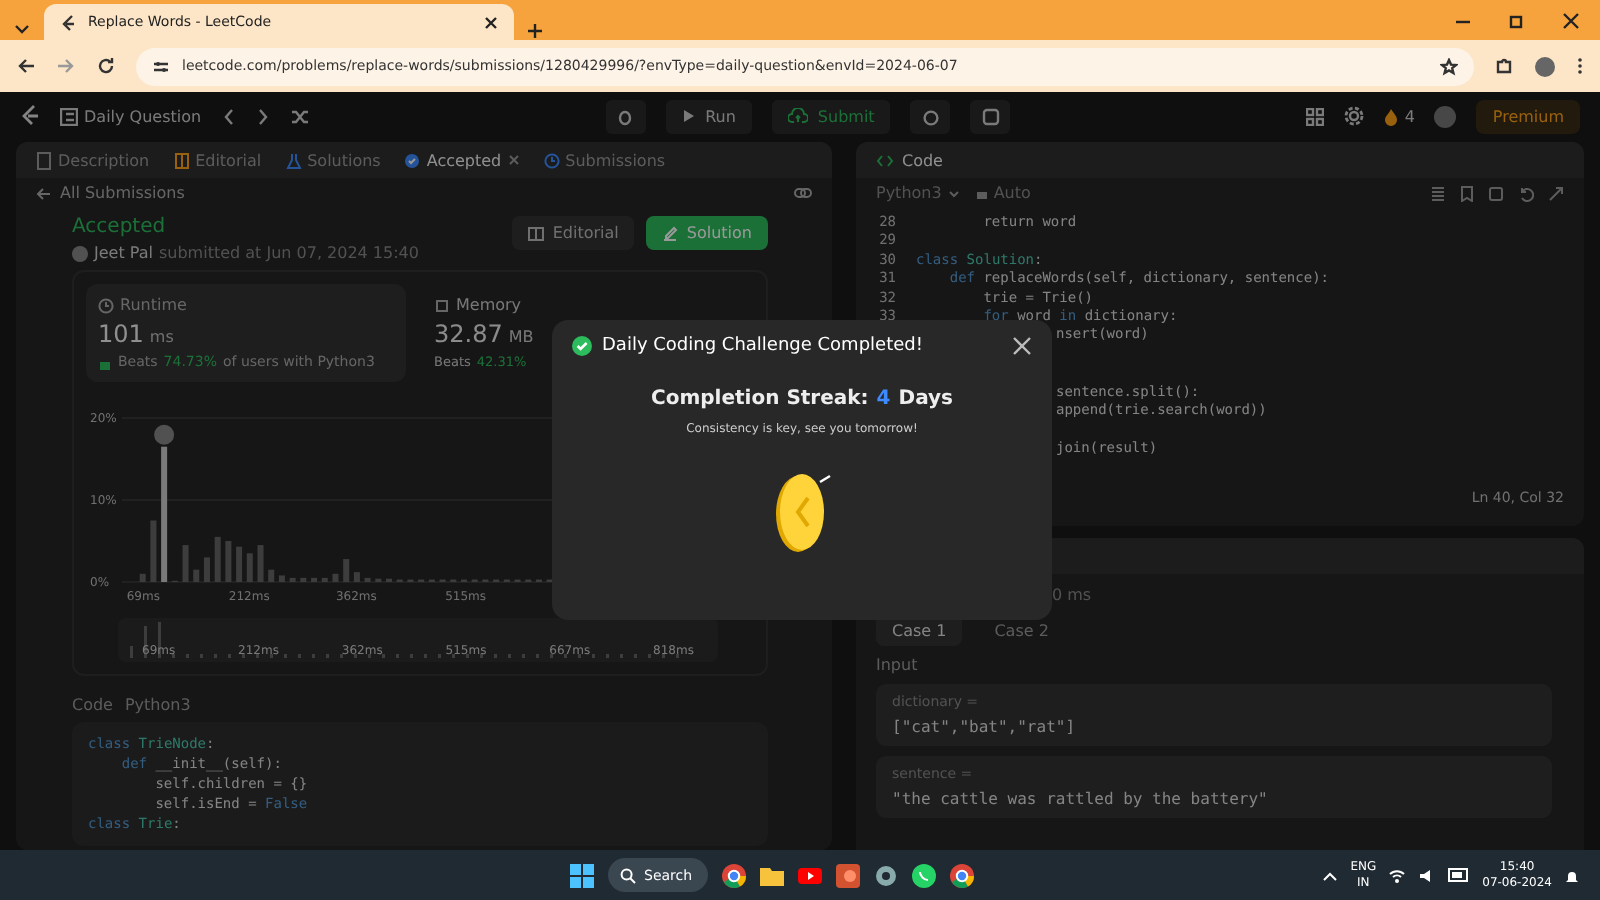 This screenshot has height=900, width=1600. Describe the element at coordinates (1580, 66) in the screenshot. I see `more-menu-icon` at that location.